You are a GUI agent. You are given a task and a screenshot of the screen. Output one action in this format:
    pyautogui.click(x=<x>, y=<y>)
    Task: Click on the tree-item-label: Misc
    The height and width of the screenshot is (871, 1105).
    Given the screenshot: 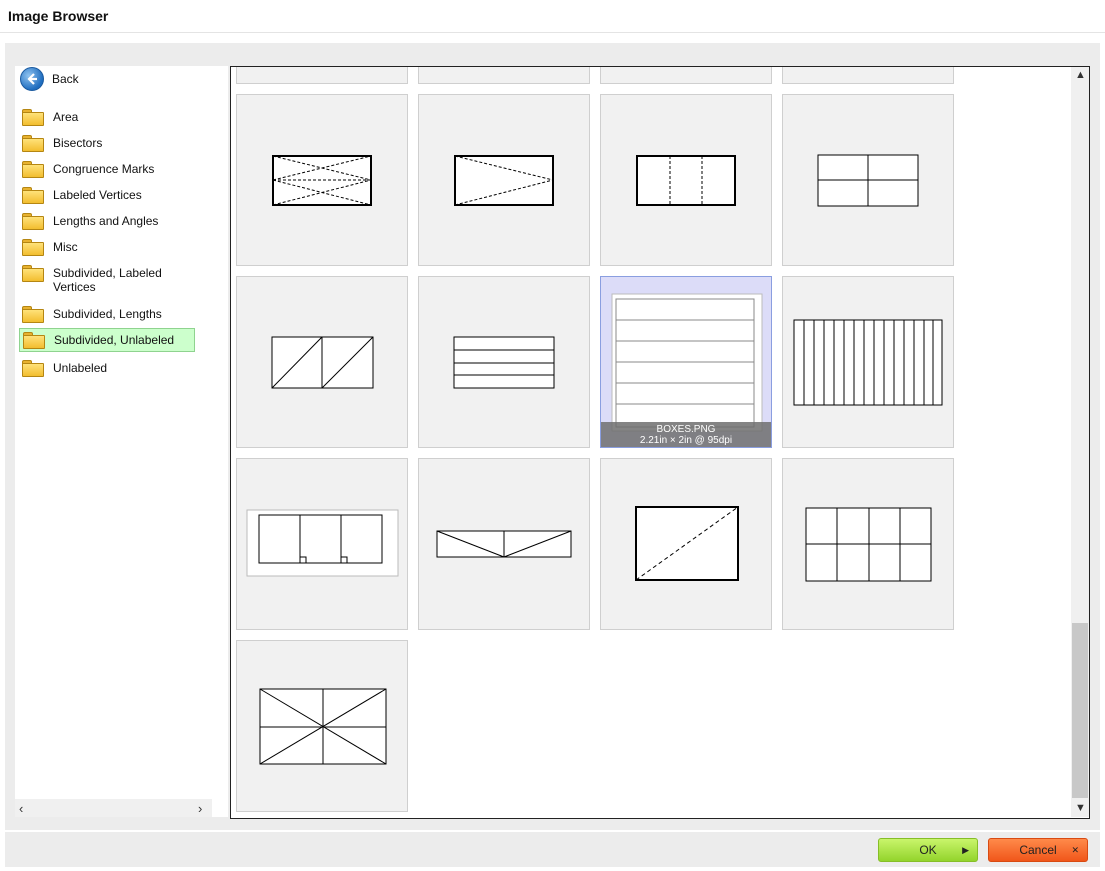 What is the action you would take?
    pyautogui.click(x=65, y=247)
    